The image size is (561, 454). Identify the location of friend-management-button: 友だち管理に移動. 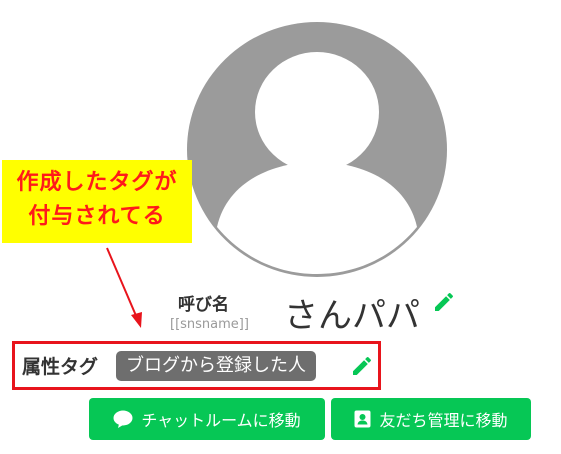
(431, 419).